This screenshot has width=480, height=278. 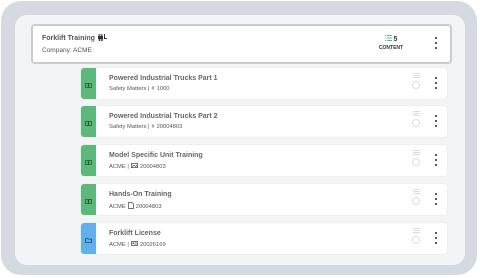 What do you see at coordinates (156, 155) in the screenshot?
I see `content-item-title: Model Specific Unit Training` at bounding box center [156, 155].